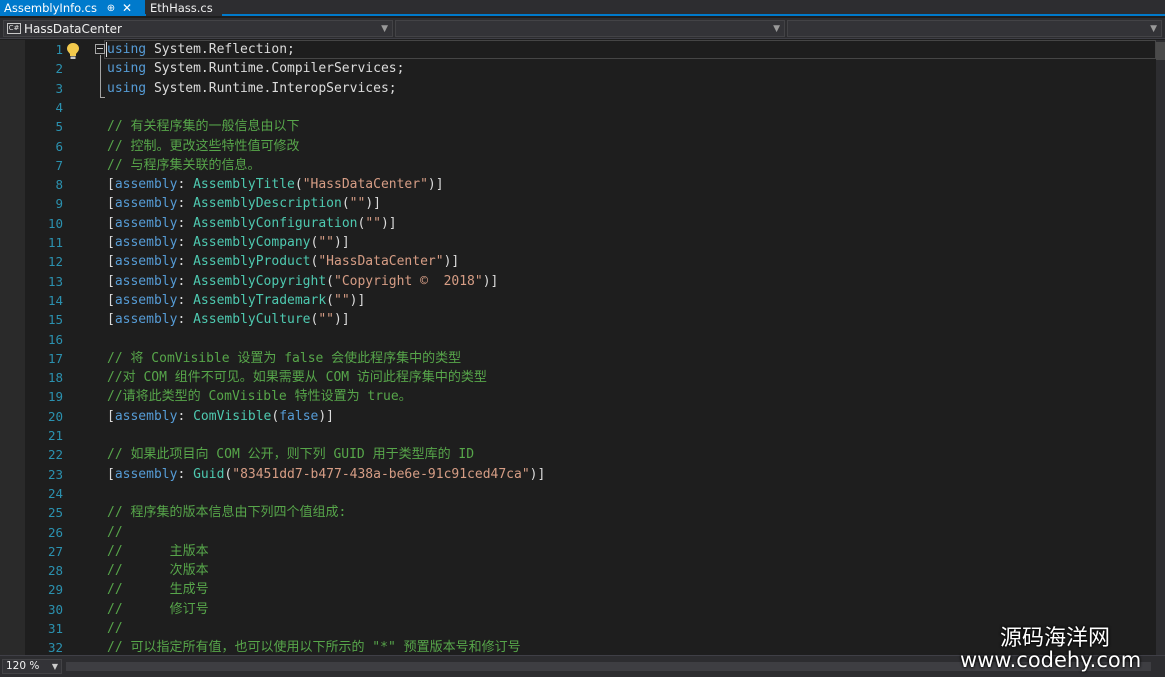 This screenshot has height=677, width=1165. What do you see at coordinates (55, 339) in the screenshot?
I see `line-number: 16` at bounding box center [55, 339].